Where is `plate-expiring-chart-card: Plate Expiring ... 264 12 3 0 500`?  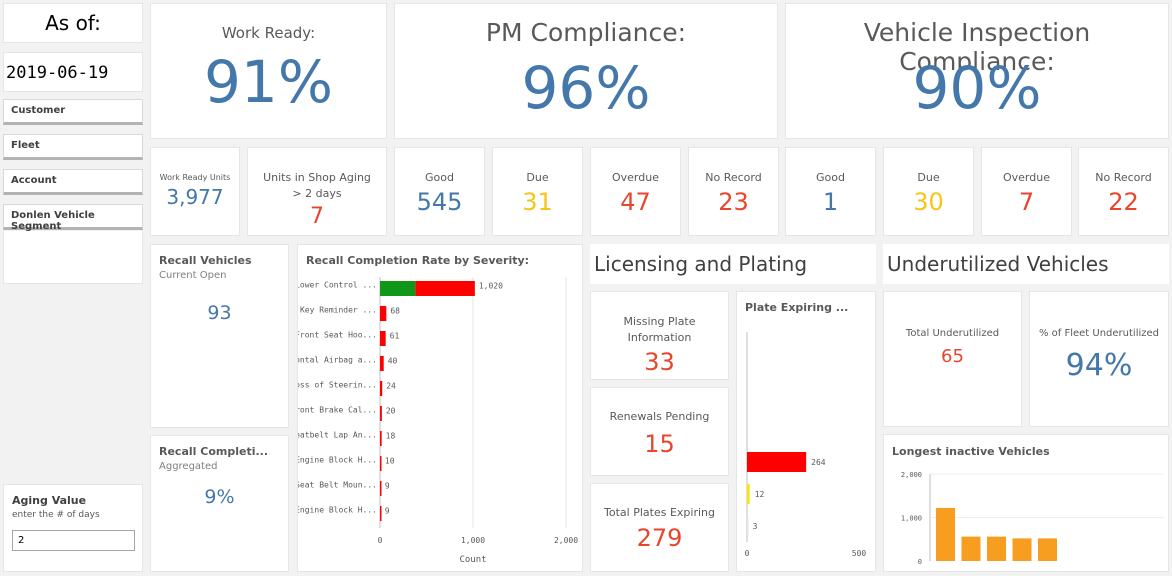 plate-expiring-chart-card: Plate Expiring ... 264 12 3 0 500 is located at coordinates (806, 431).